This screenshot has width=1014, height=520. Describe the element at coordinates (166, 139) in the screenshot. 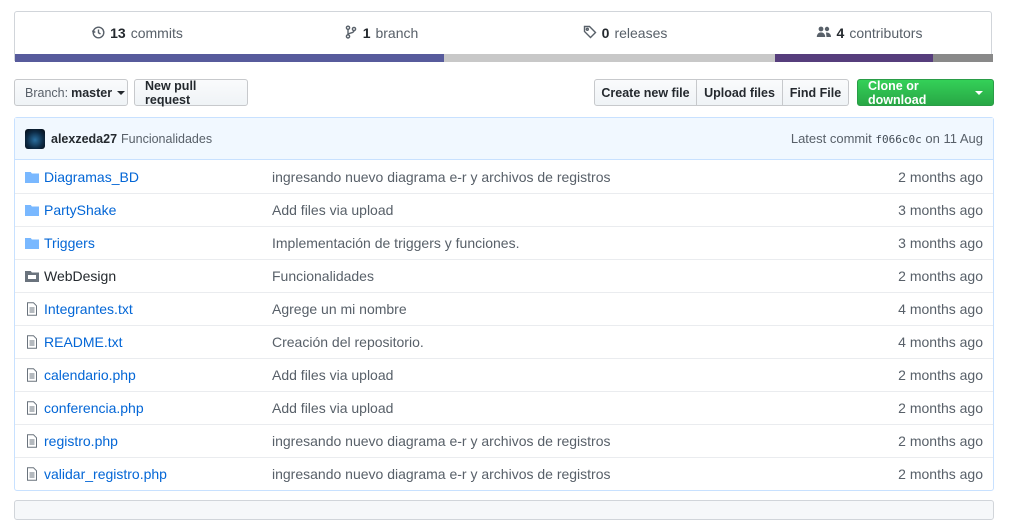

I see `commit-message-link: Funcionalidades` at that location.